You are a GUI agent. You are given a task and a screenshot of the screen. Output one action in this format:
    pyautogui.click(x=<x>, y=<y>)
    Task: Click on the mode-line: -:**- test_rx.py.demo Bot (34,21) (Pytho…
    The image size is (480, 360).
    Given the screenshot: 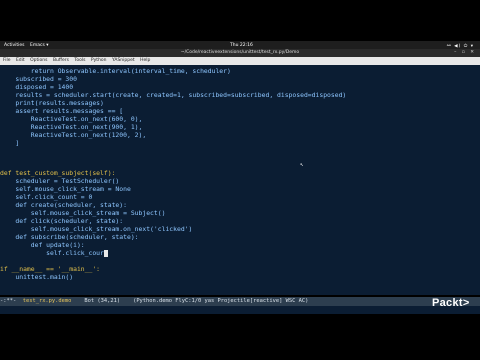 What is the action you would take?
    pyautogui.click(x=240, y=301)
    